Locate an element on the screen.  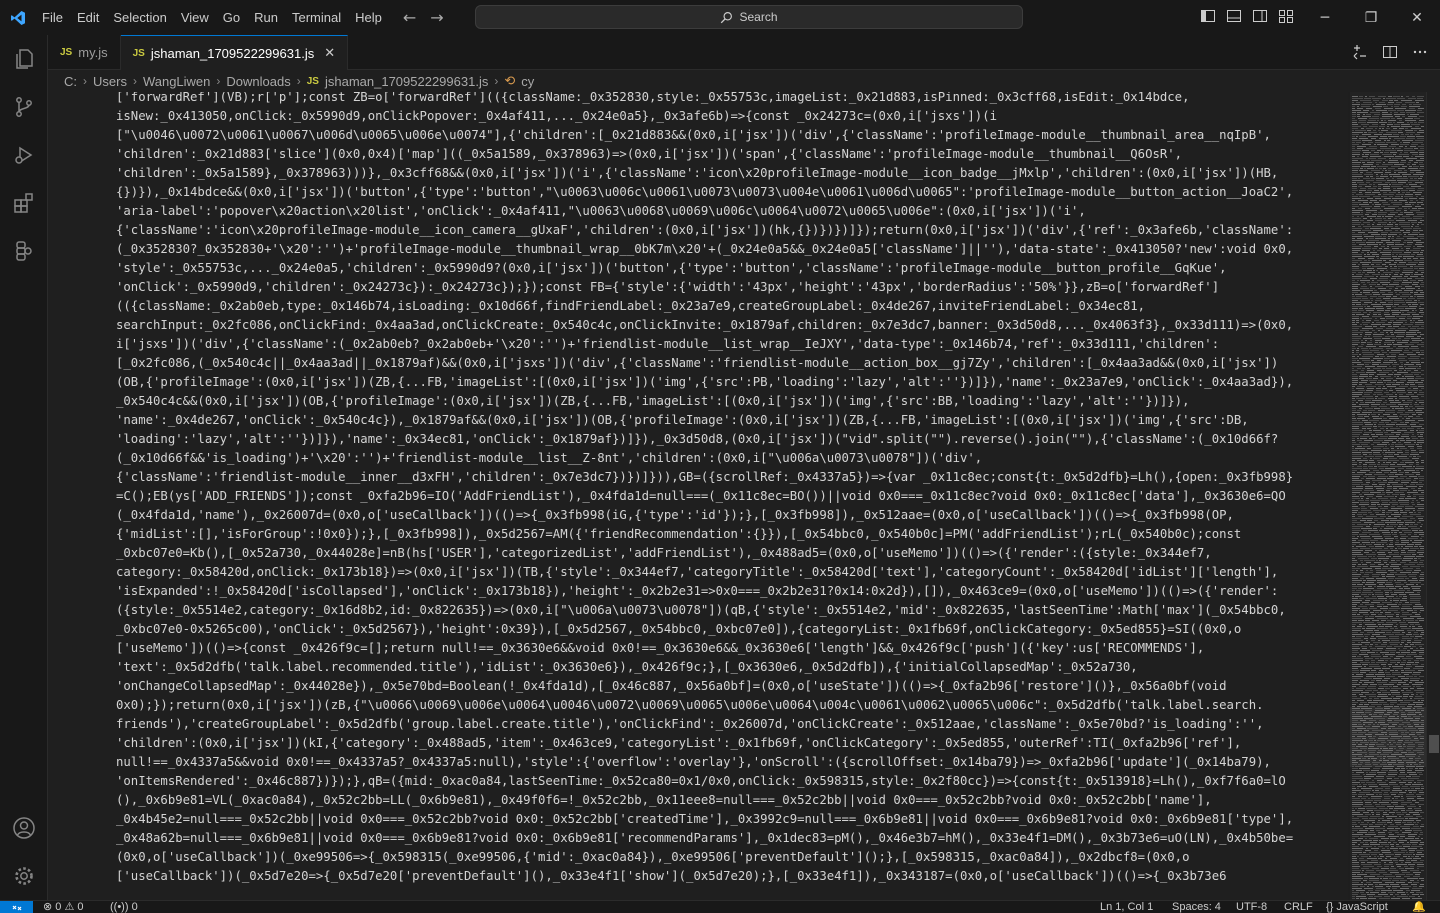
extensions-icon is located at coordinates (24, 203).